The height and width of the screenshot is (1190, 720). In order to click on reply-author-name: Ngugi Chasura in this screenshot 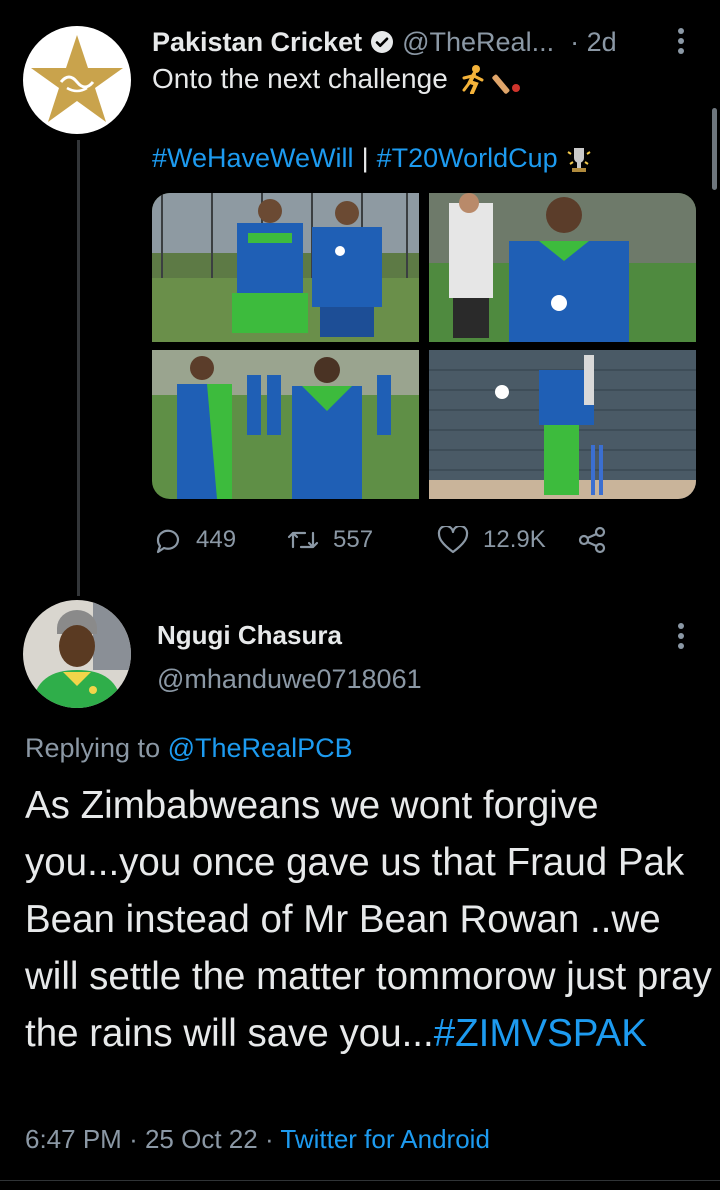, I will do `click(249, 635)`.